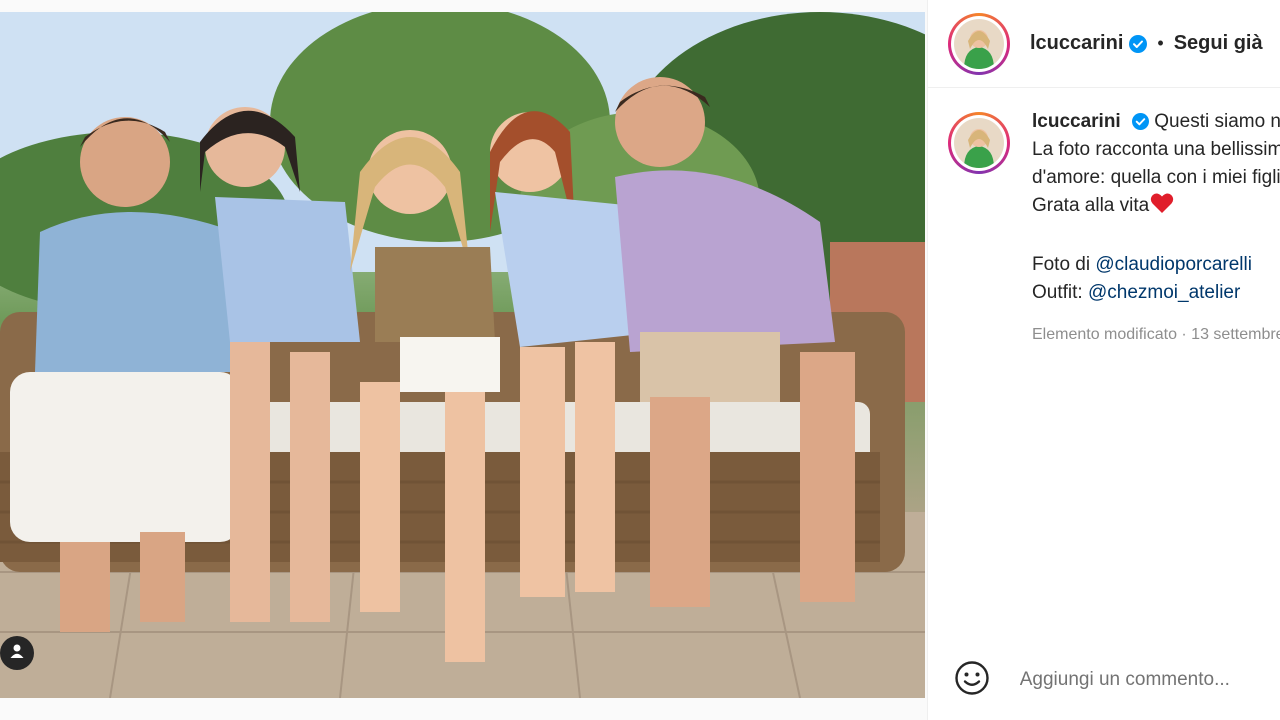 The height and width of the screenshot is (720, 1280). Describe the element at coordinates (1138, 43) in the screenshot. I see `verified-badge-icon` at that location.